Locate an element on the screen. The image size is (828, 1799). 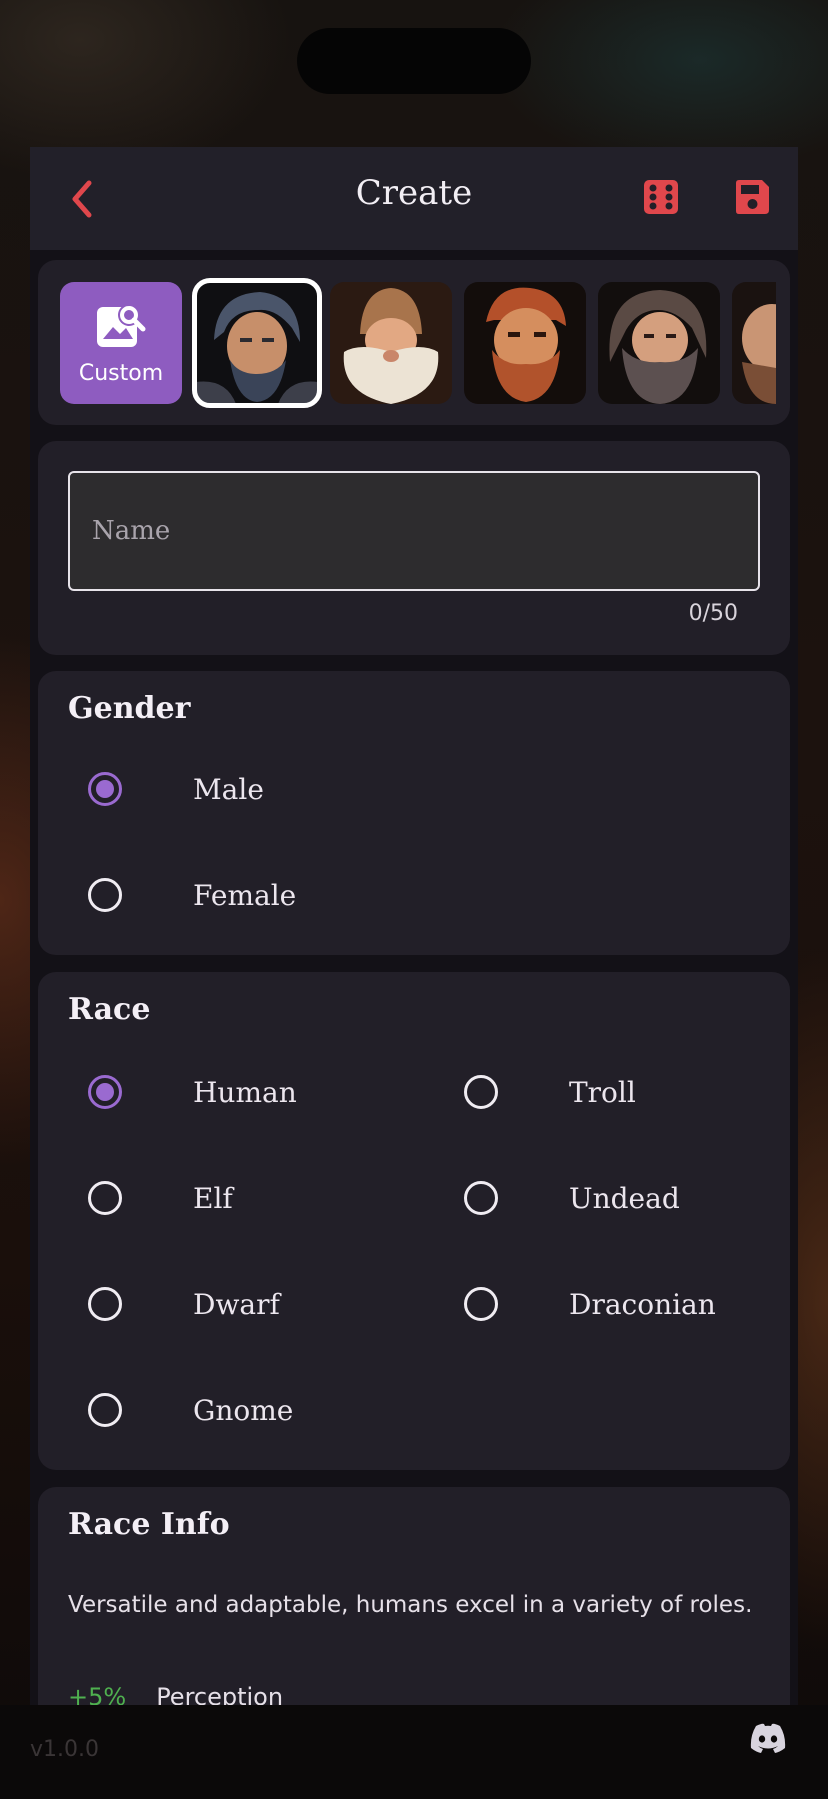
race-option-troll: Troll is located at coordinates (550, 1092).